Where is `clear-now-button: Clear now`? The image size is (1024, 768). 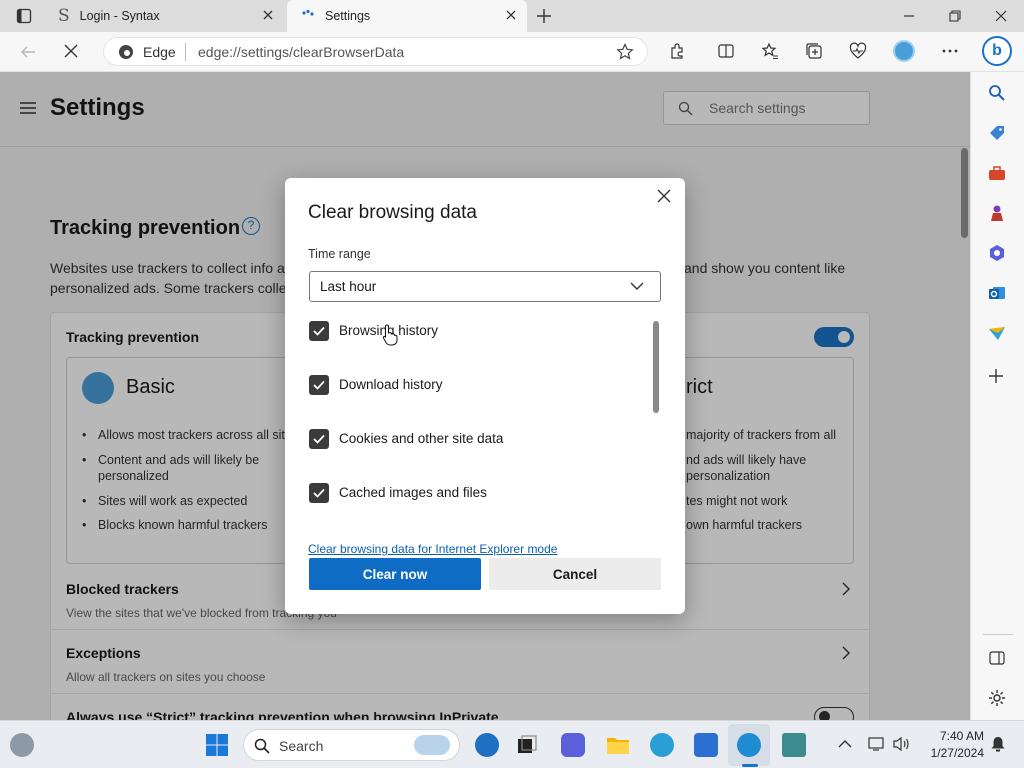
clear-now-button: Clear now is located at coordinates (395, 574).